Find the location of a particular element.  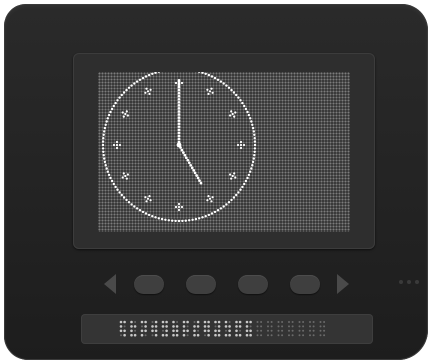

triangle-right-icon is located at coordinates (343, 284).